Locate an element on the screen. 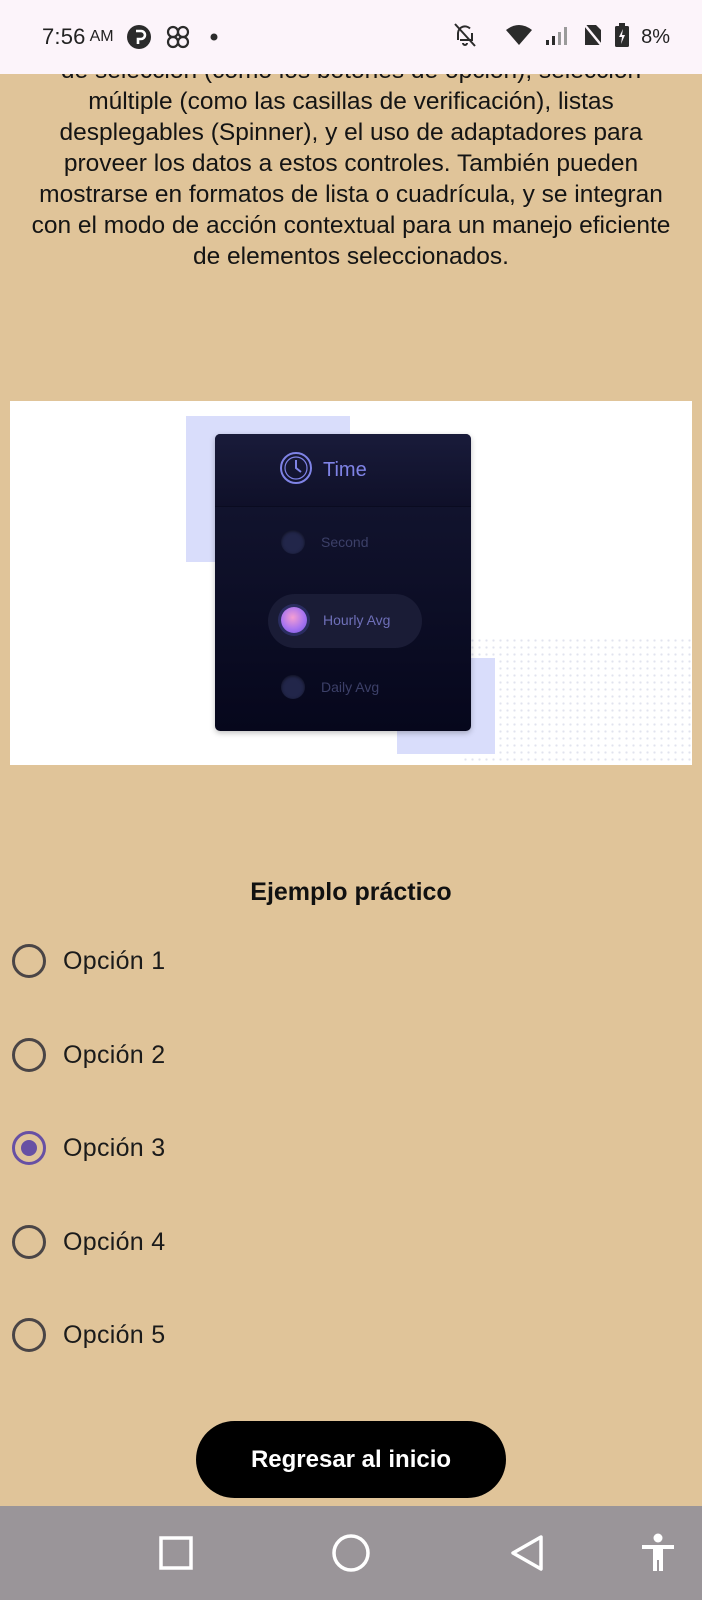 This screenshot has width=702, height=1600. home-icon is located at coordinates (351, 1553).